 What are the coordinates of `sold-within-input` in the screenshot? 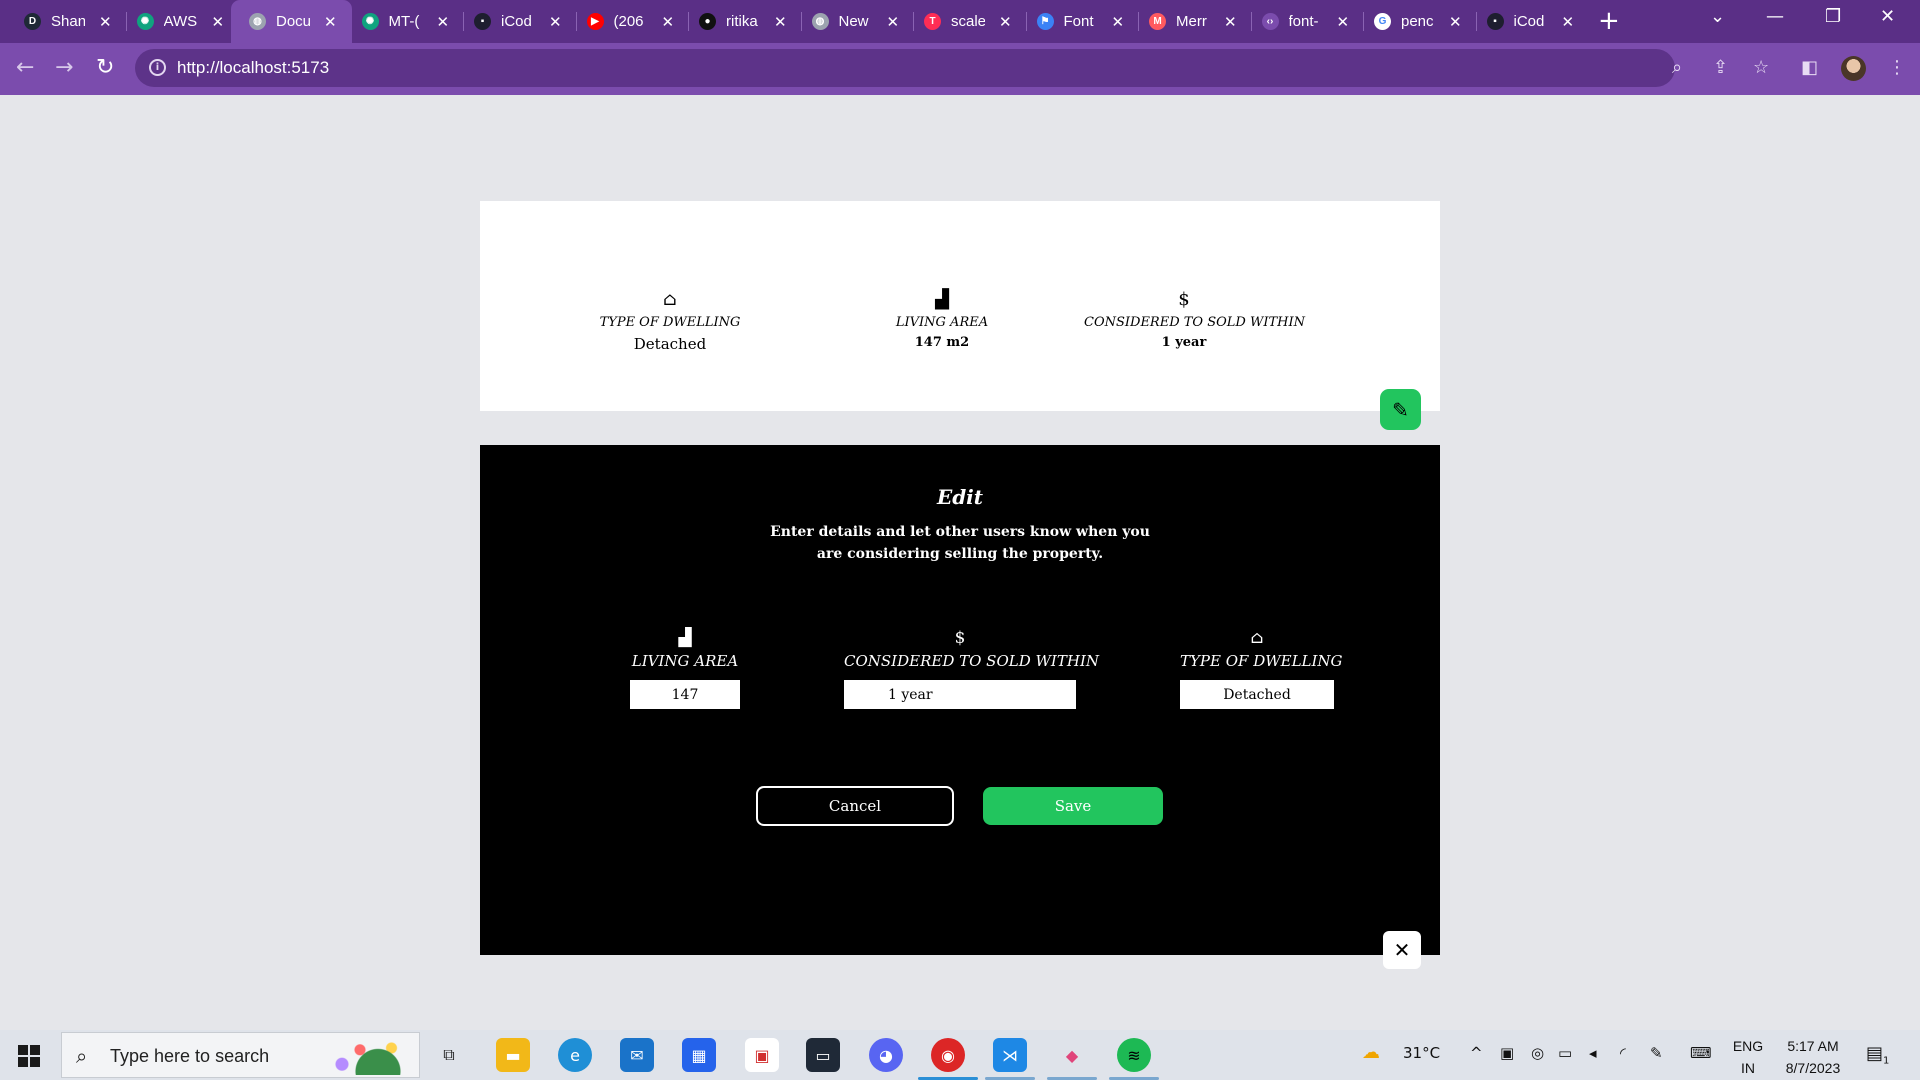 It's located at (960, 694).